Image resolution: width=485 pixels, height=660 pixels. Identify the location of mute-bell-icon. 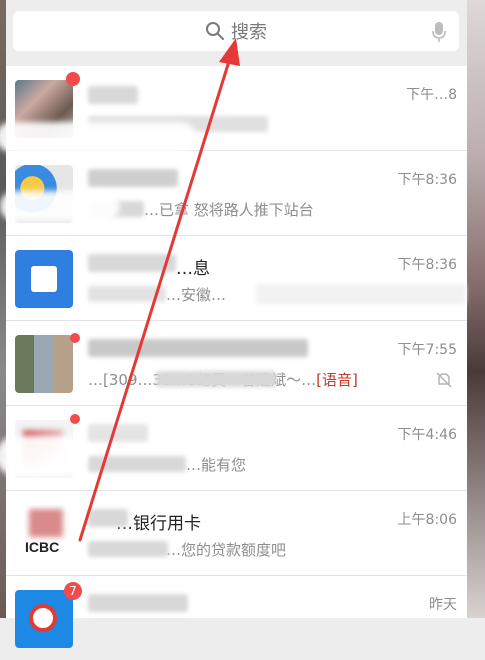
(444, 380).